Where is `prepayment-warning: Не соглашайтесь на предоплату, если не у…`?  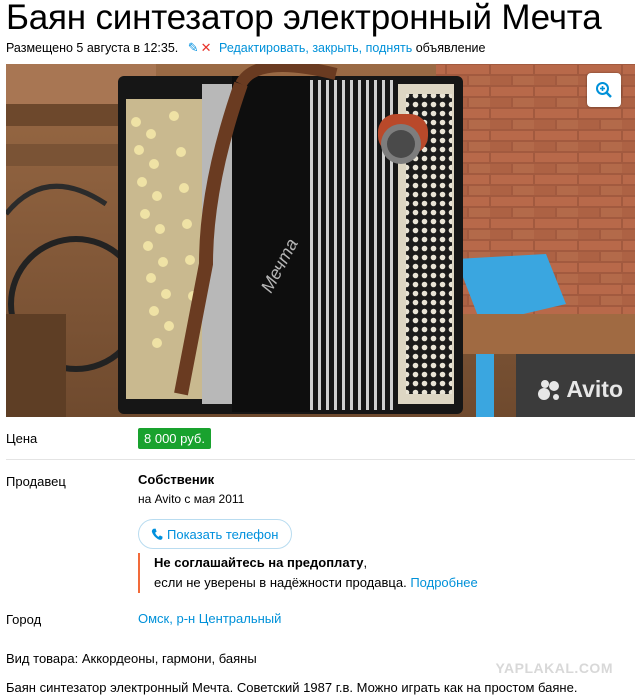
prepayment-warning: Не соглашайтесь на предоплату, если не у… is located at coordinates (308, 573).